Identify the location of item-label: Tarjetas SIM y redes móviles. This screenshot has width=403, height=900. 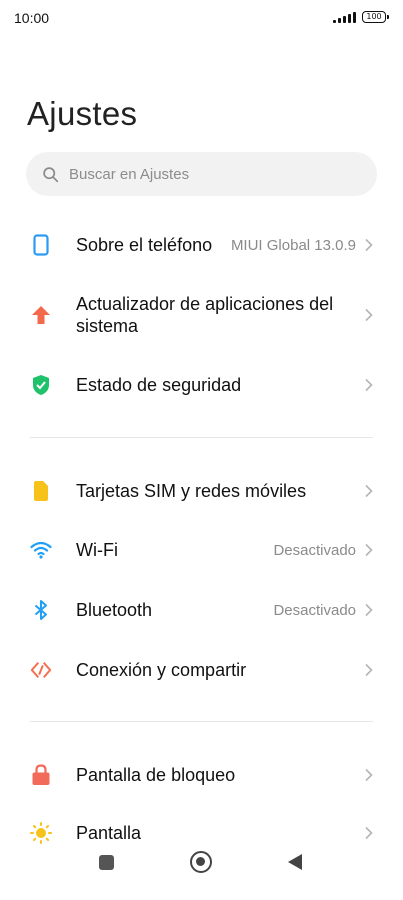
(191, 491).